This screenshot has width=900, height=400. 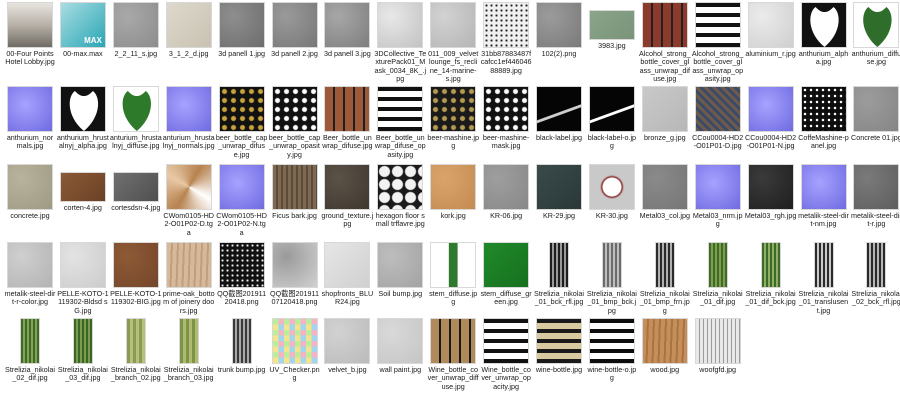 I want to click on file-item: anthurium_diffuse.jpg, so click(x=875, y=34).